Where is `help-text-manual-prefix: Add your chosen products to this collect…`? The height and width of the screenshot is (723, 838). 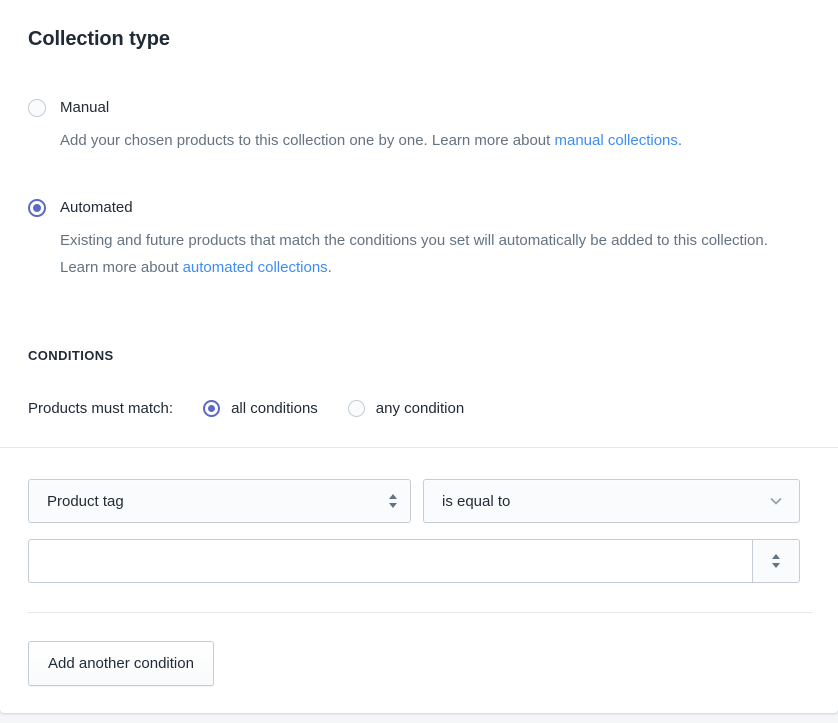 help-text-manual-prefix: Add your chosen products to this collect… is located at coordinates (307, 140).